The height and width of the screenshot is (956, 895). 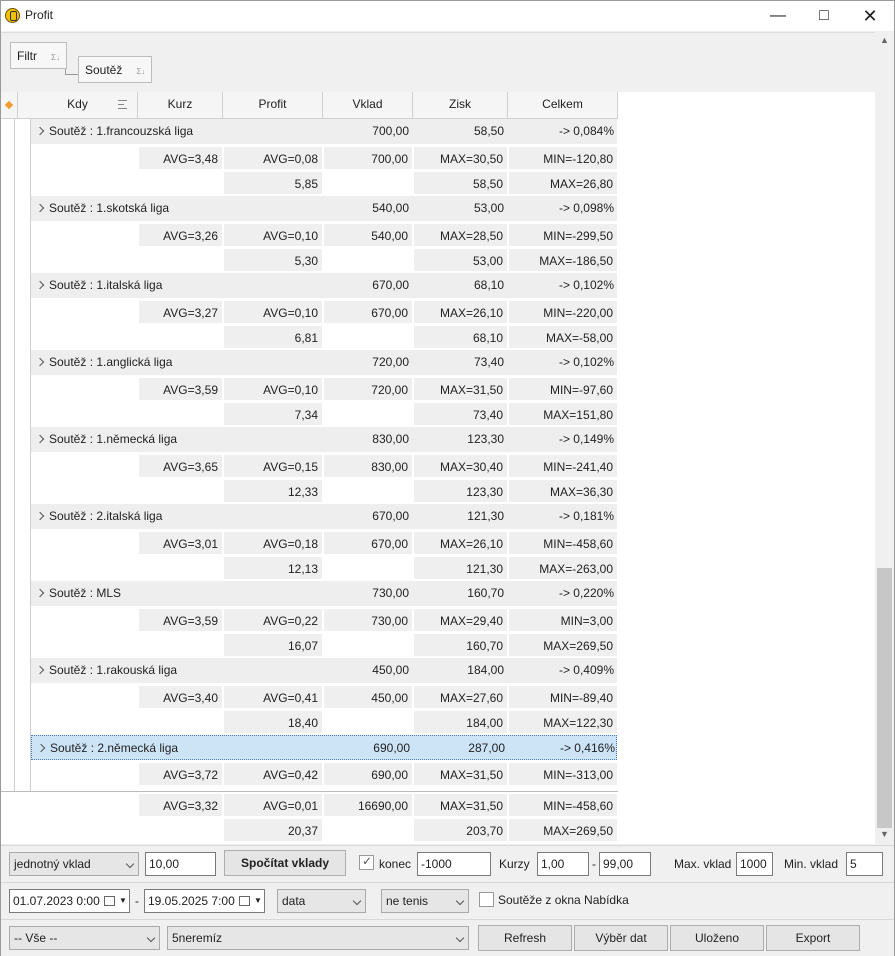 What do you see at coordinates (563, 158) in the screenshot?
I see `summary-celkem-cell: MIN=-120,80` at bounding box center [563, 158].